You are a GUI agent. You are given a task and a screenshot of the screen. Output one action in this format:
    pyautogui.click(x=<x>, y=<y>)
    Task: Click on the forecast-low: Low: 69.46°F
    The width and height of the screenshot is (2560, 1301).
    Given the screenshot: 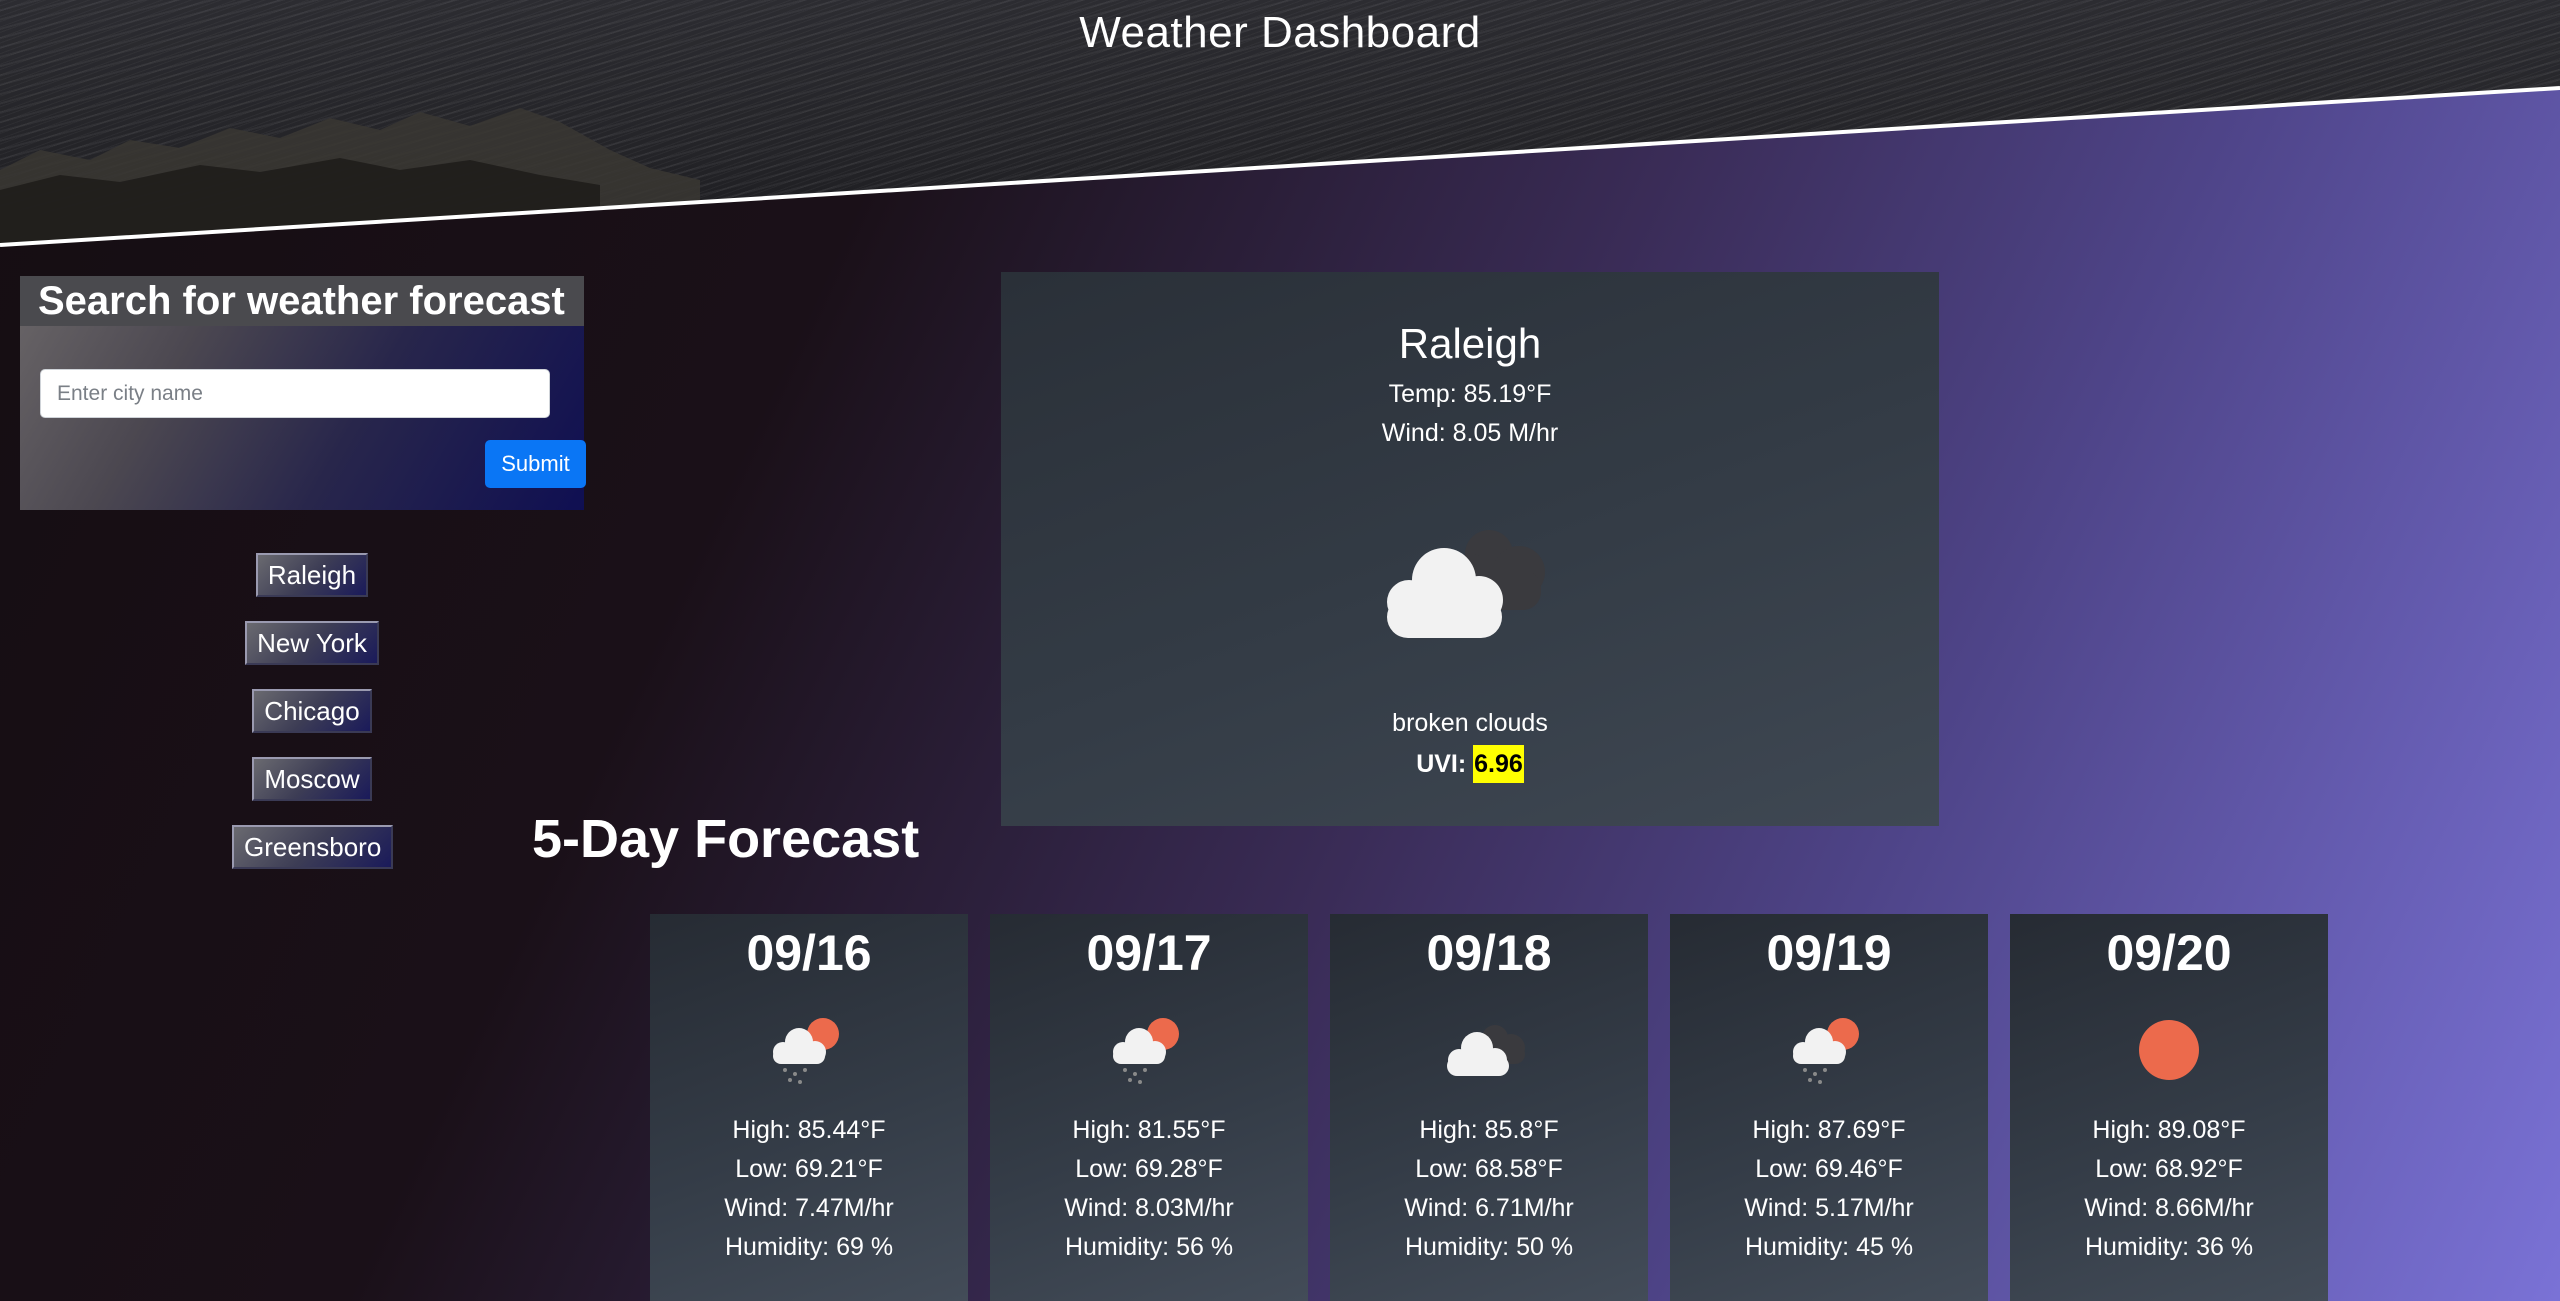 What is the action you would take?
    pyautogui.click(x=1829, y=1169)
    